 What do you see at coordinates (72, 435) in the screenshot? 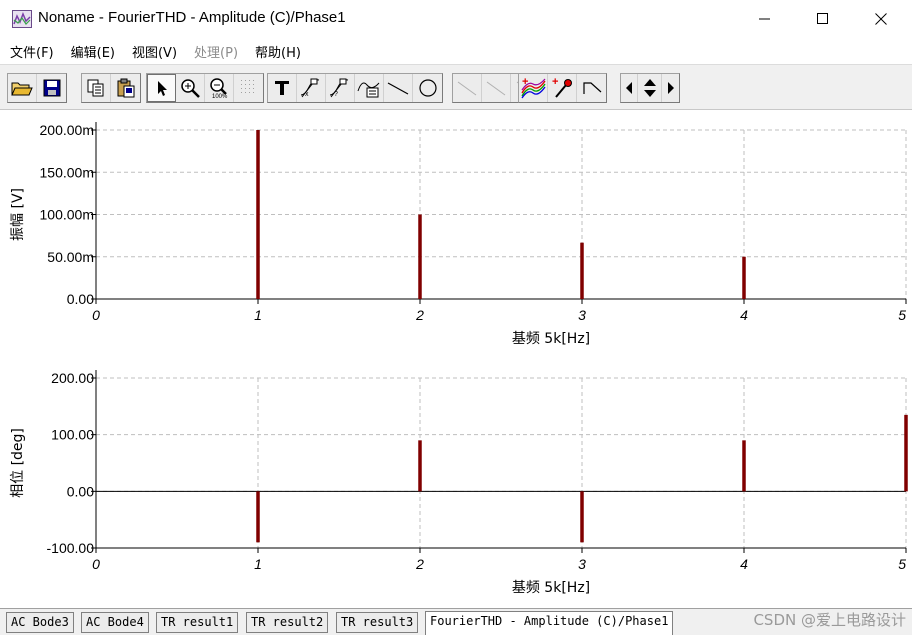
I see `phase-y-tick-label: 100.00` at bounding box center [72, 435].